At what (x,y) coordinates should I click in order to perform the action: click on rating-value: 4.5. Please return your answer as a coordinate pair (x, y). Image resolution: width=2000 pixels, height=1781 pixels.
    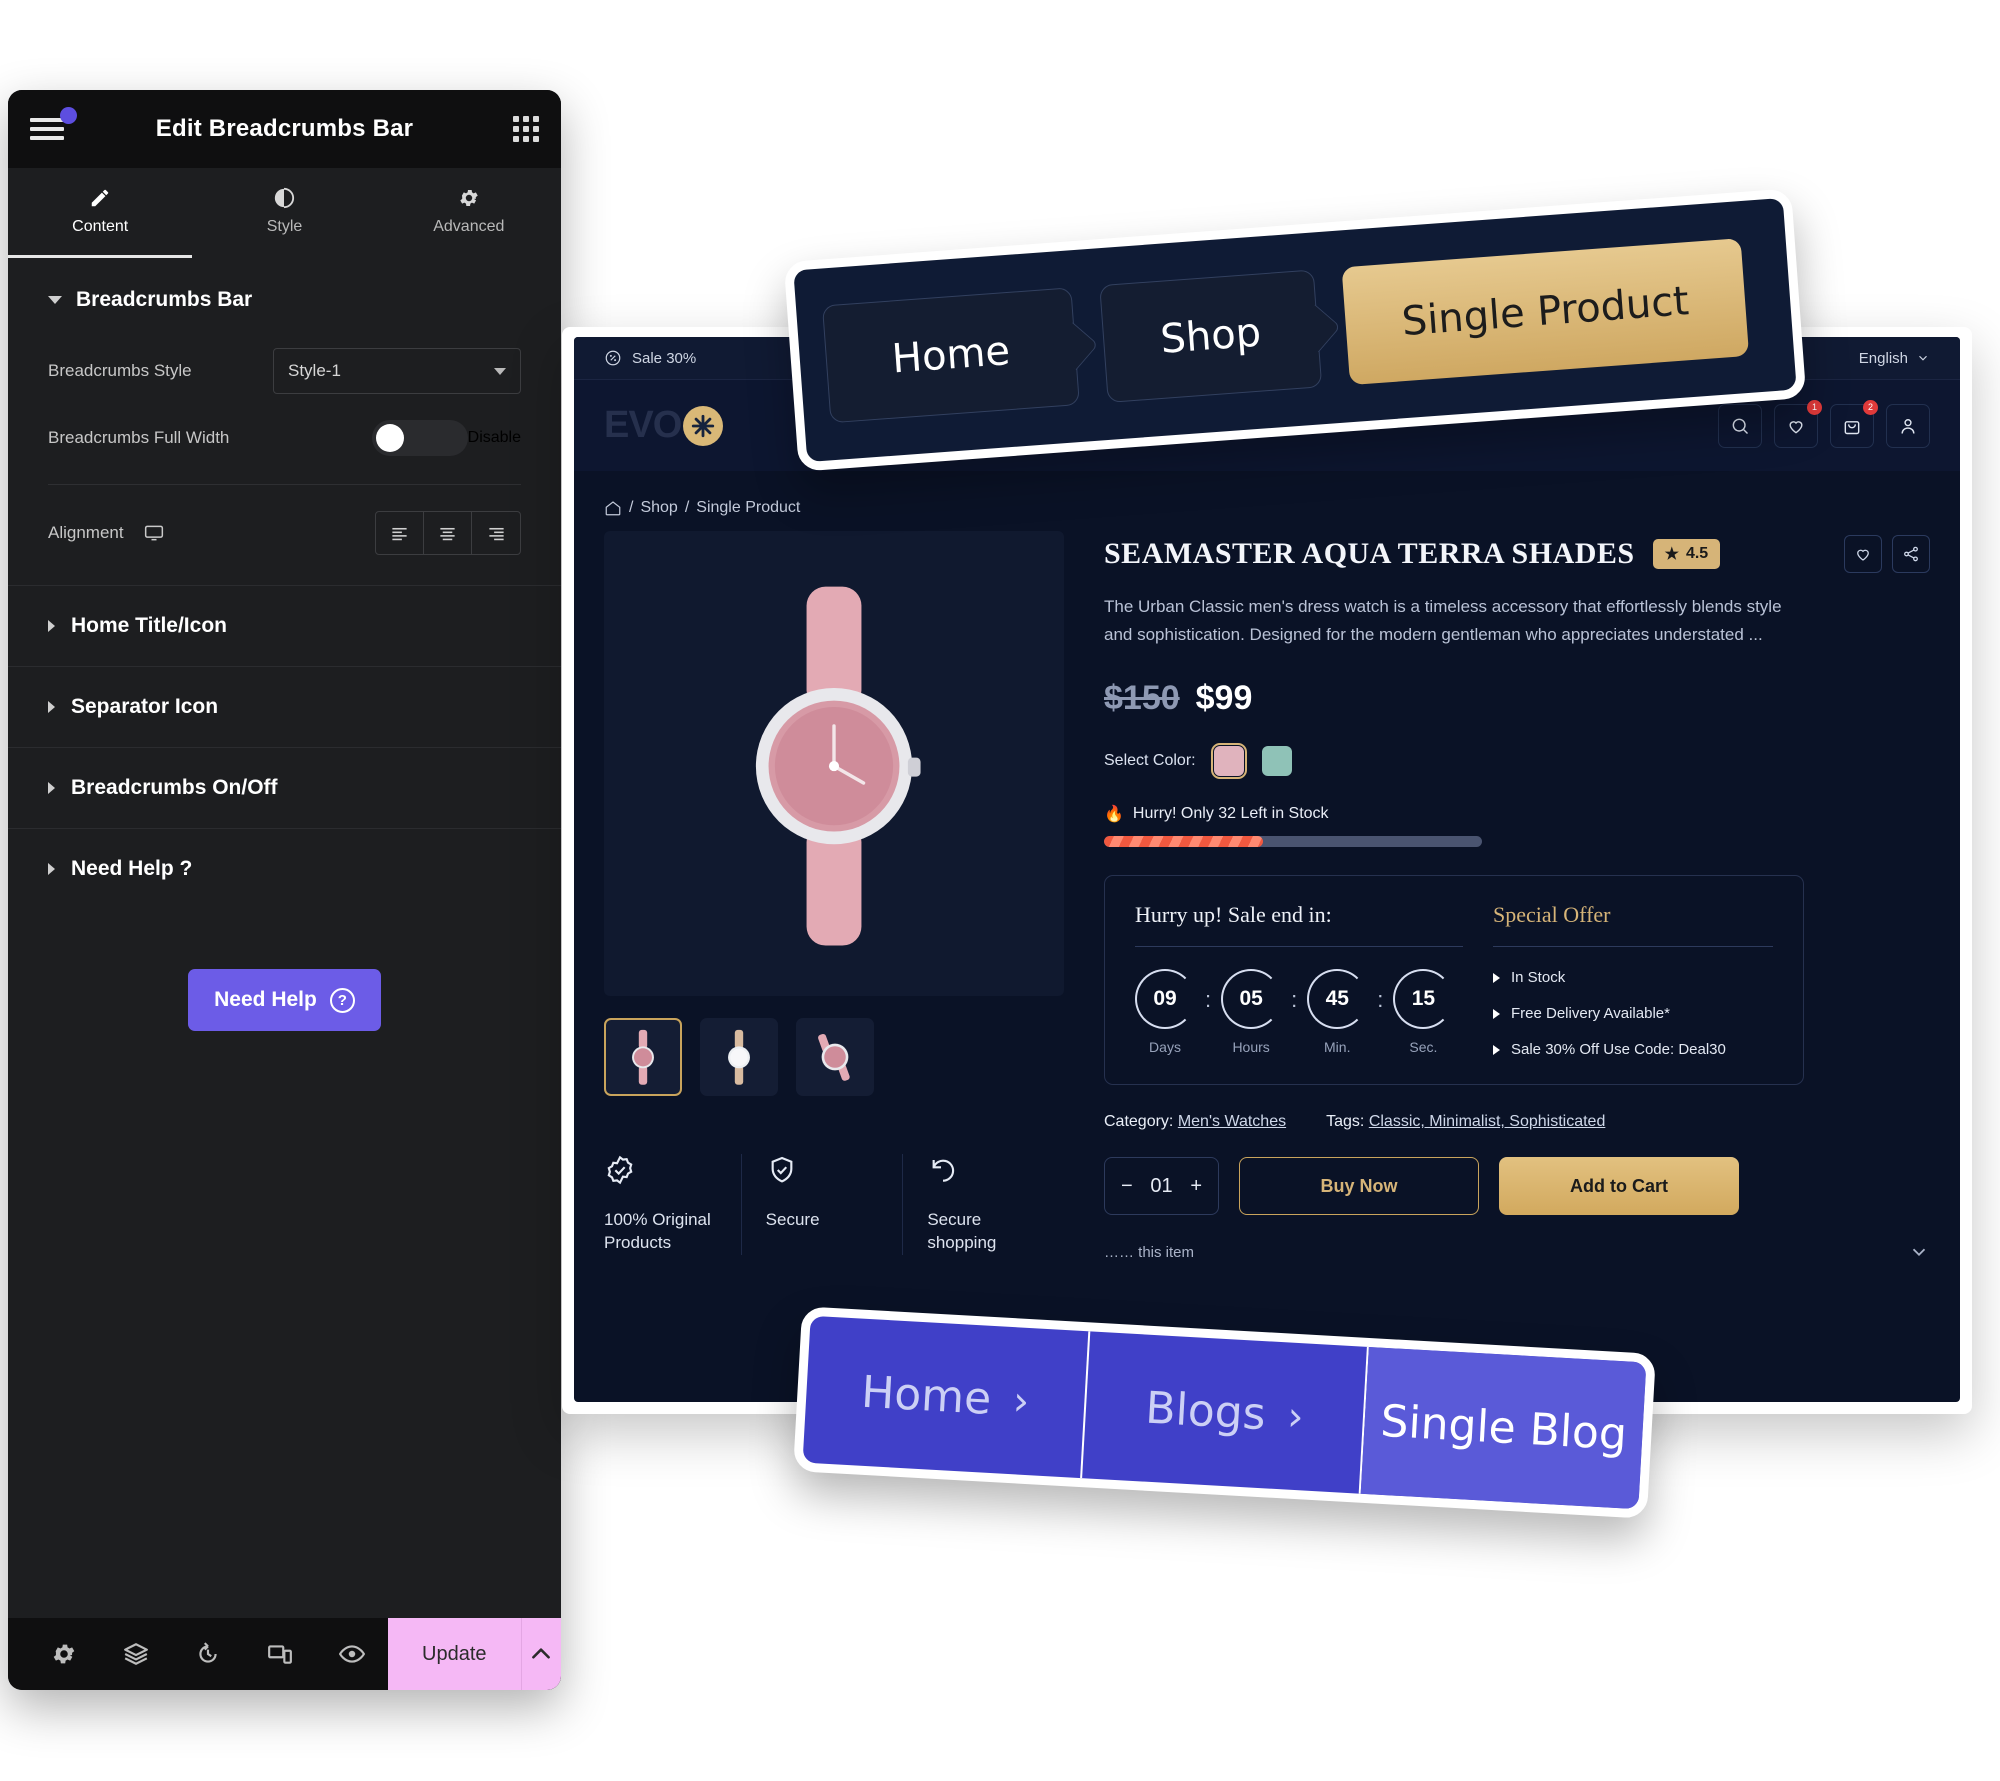
    Looking at the image, I should click on (1697, 553).